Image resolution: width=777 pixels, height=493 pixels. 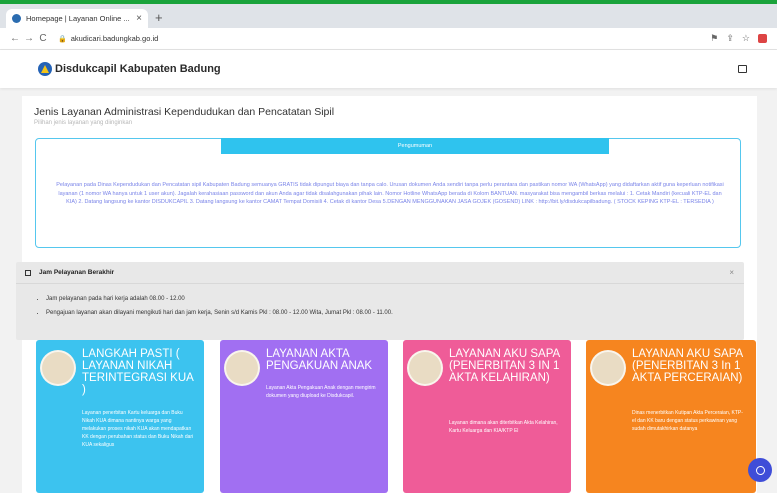 I want to click on tab-bar: Homepage | Layanan Online ... × +, so click(x=388, y=16).